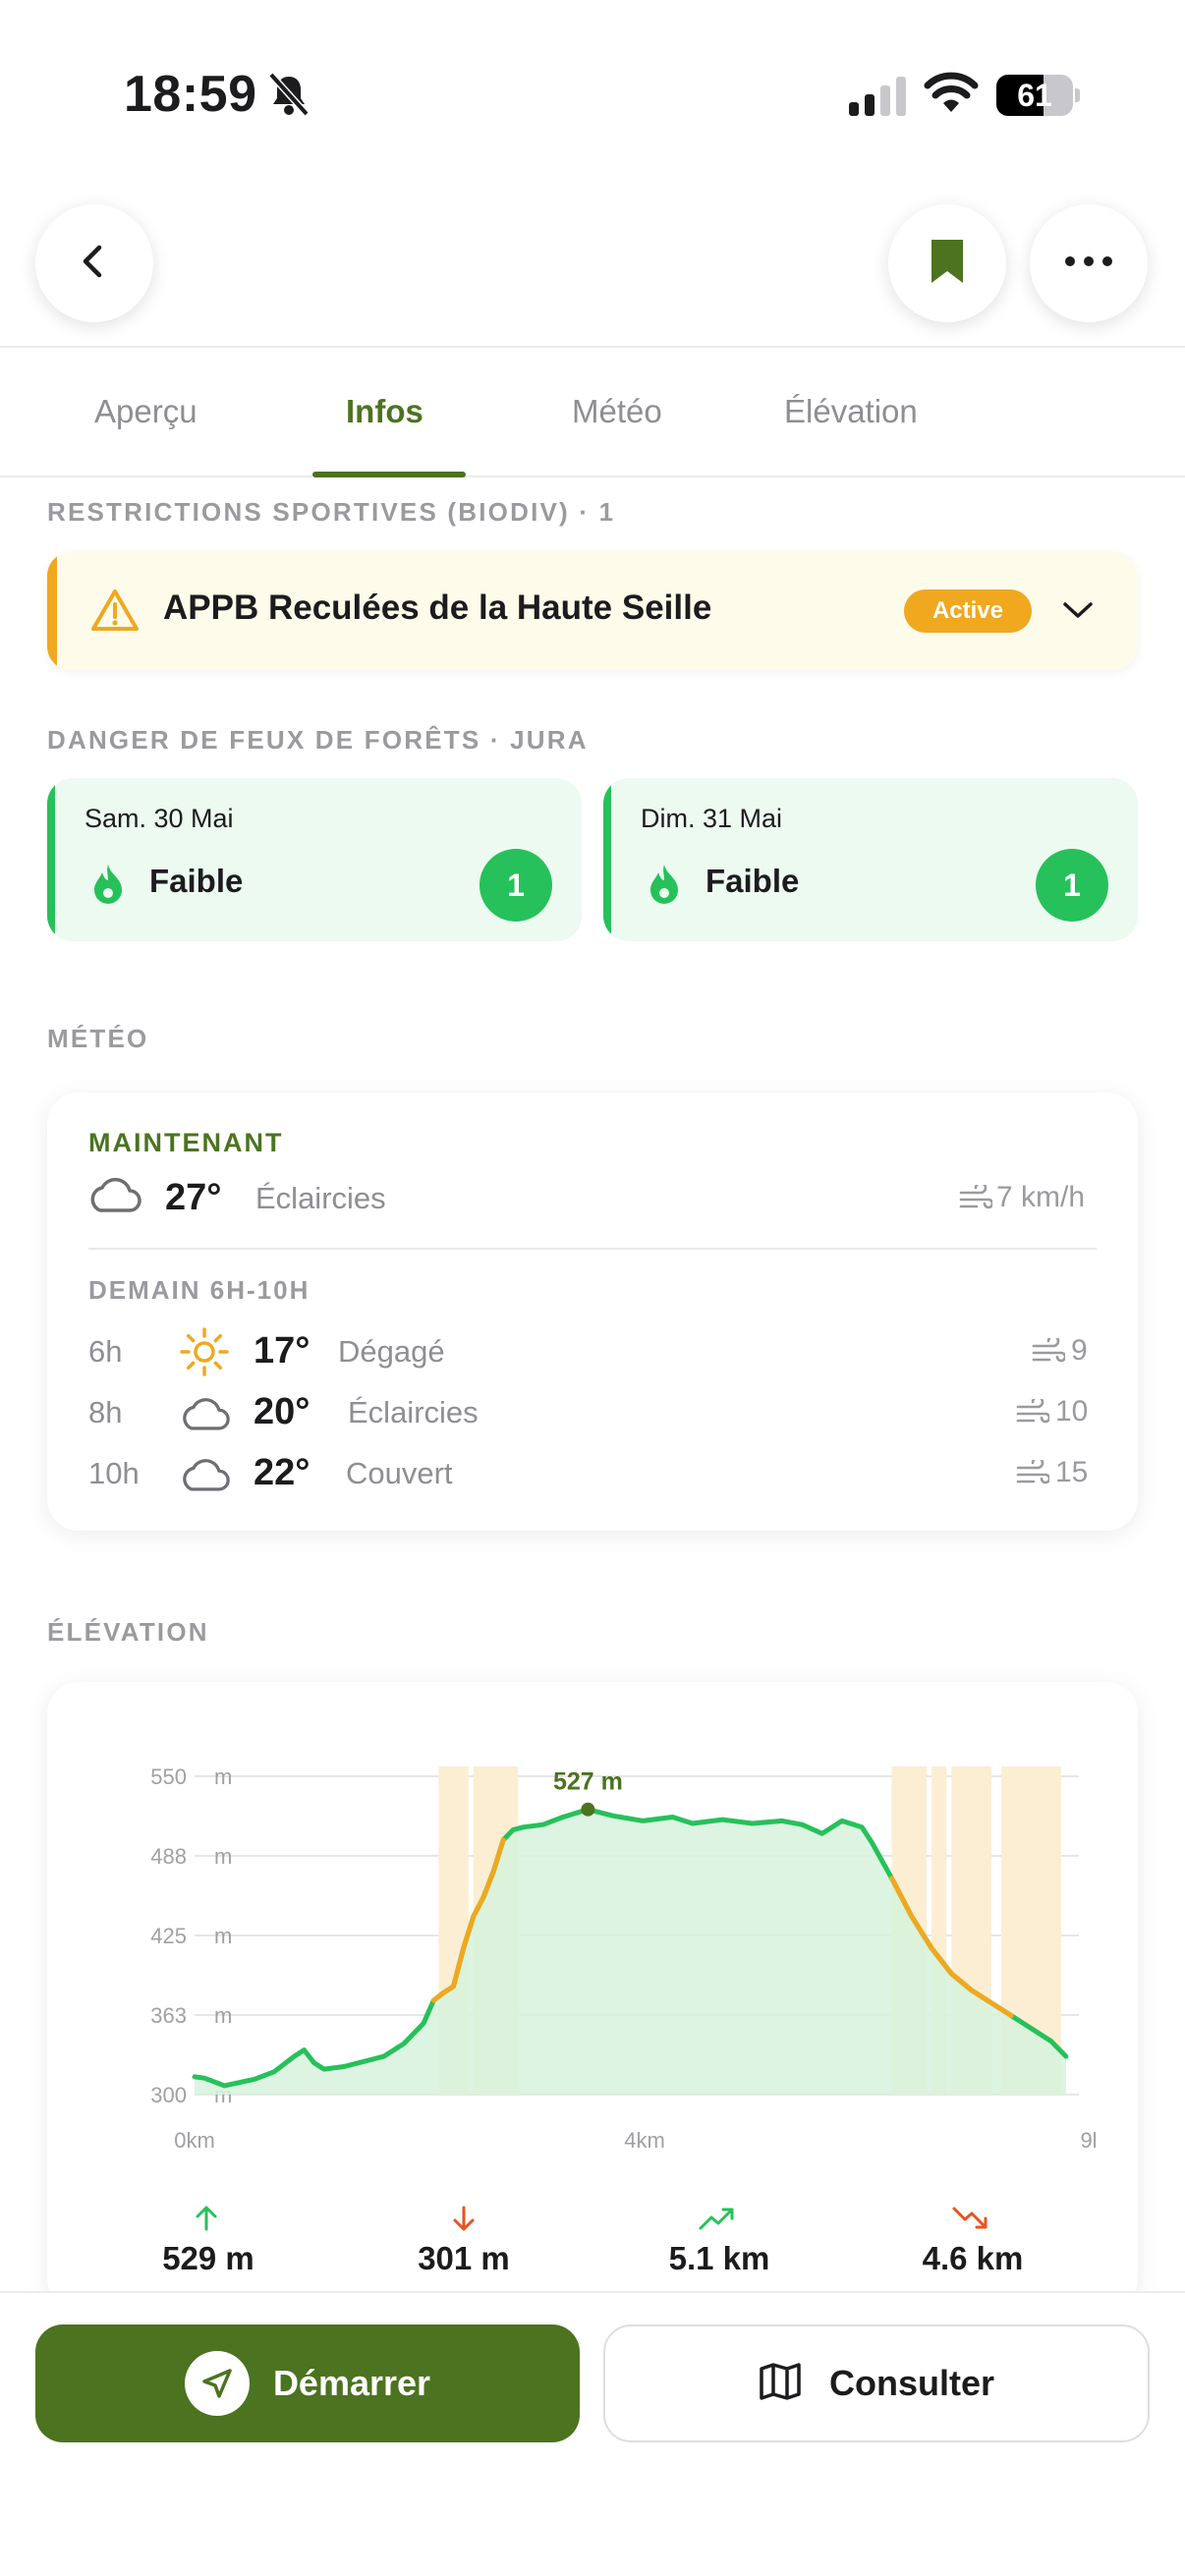 The height and width of the screenshot is (2576, 1185). I want to click on more-dots-icon, so click(1088, 263).